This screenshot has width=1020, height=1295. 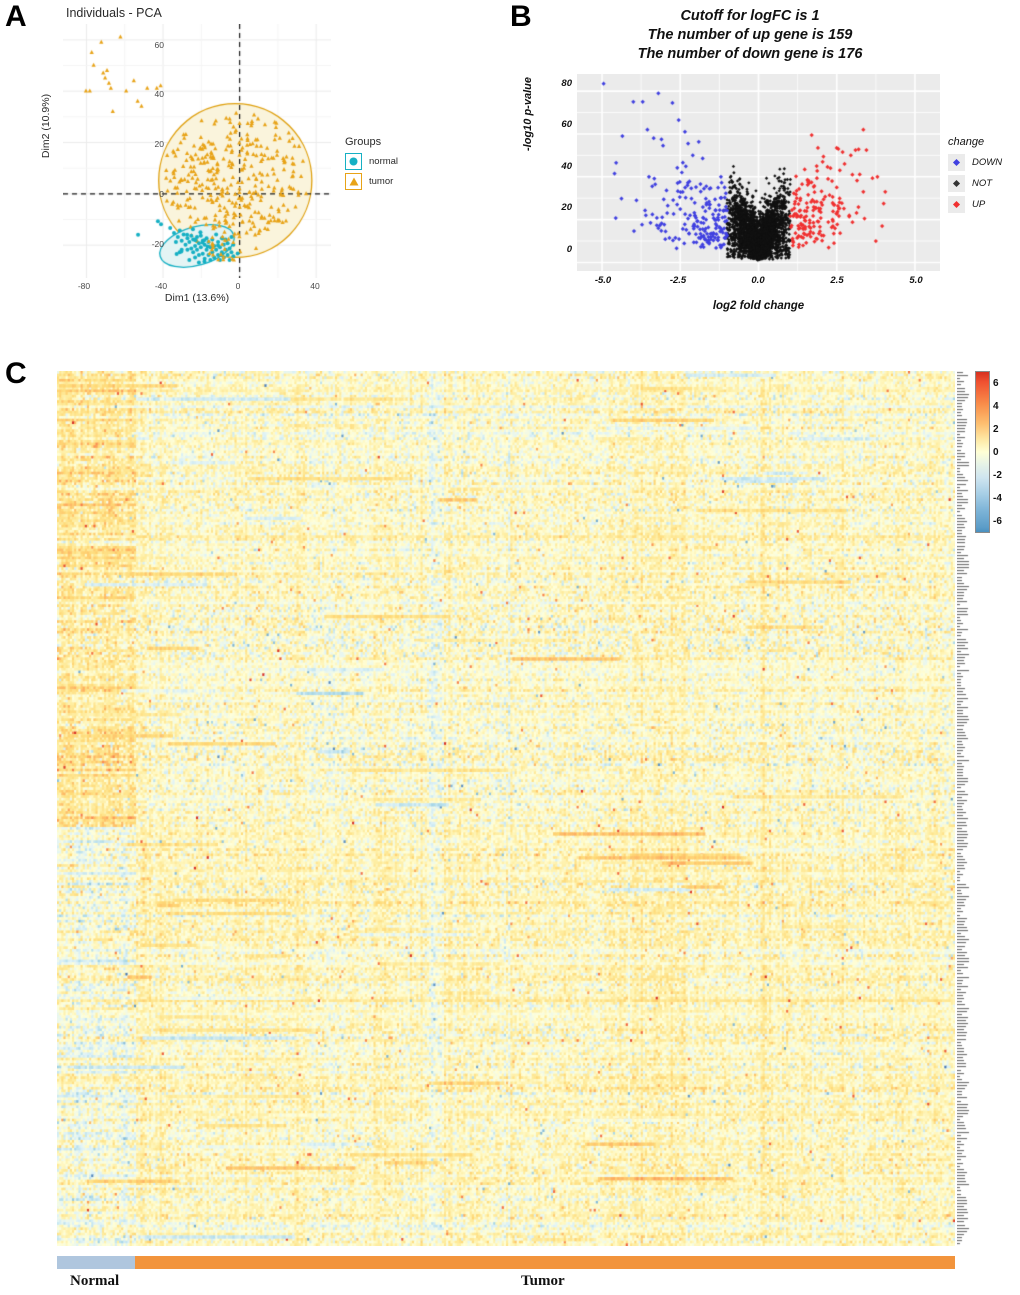 I want to click on pca-legend: Groups normal tumor, so click(x=400, y=164).